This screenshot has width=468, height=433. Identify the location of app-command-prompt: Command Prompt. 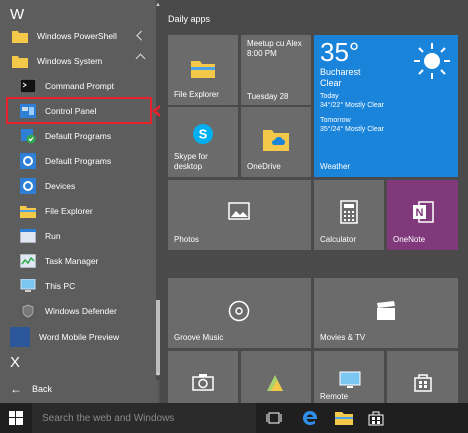
(76, 85).